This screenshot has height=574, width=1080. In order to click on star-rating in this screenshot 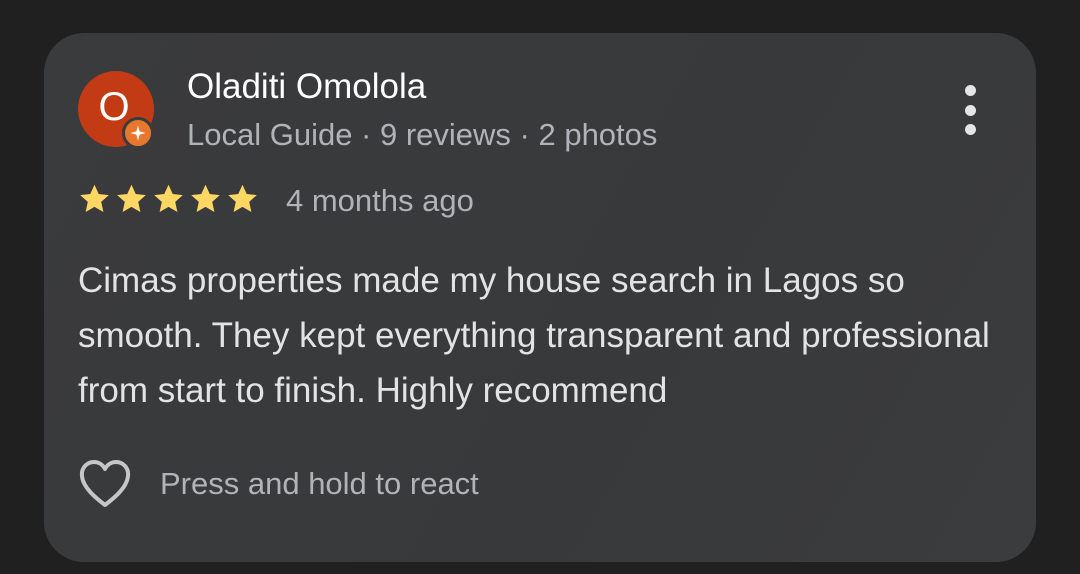, I will do `click(168, 199)`.